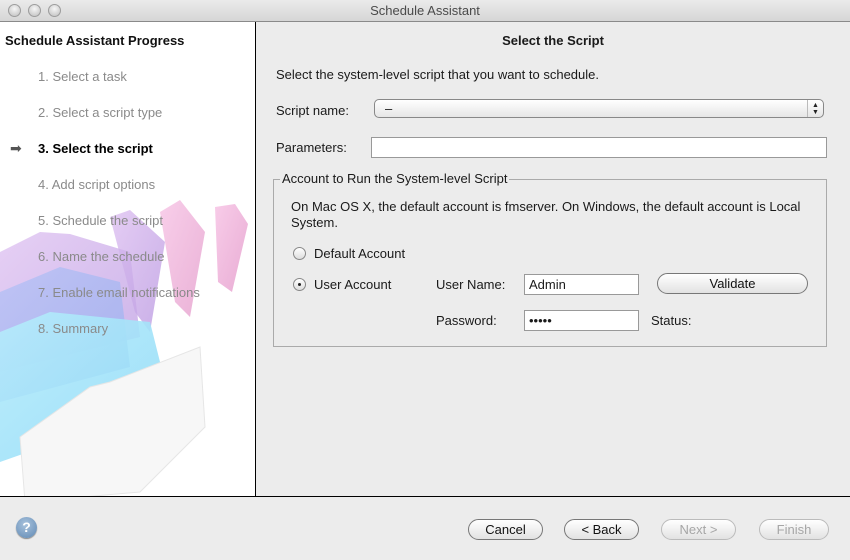 This screenshot has height=560, width=850. Describe the element at coordinates (471, 284) in the screenshot. I see `user-name-label: User Name:` at that location.